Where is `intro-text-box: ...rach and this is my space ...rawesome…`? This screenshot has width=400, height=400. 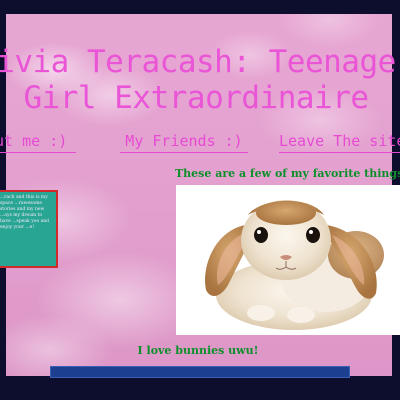
intro-text-box: ...rach and this is my space ...rawesome… is located at coordinates (29, 229).